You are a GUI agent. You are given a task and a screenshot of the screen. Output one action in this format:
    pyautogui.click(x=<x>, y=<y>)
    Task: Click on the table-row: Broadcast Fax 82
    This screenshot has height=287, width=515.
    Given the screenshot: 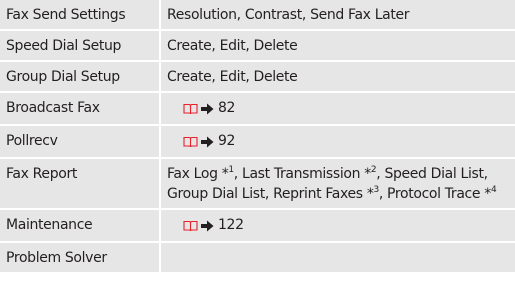 What is the action you would take?
    pyautogui.click(x=257, y=108)
    